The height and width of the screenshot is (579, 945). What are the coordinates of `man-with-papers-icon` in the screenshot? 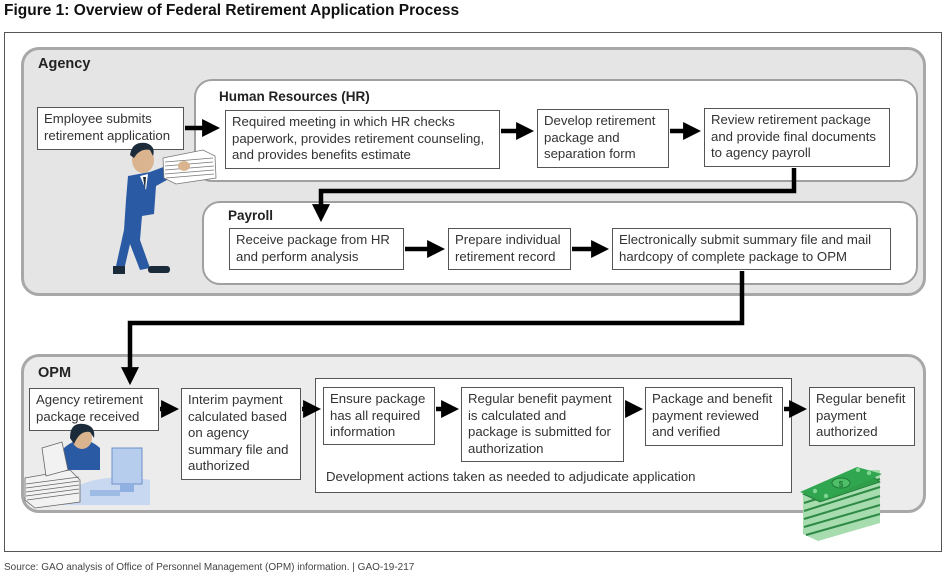 It's located at (165, 208).